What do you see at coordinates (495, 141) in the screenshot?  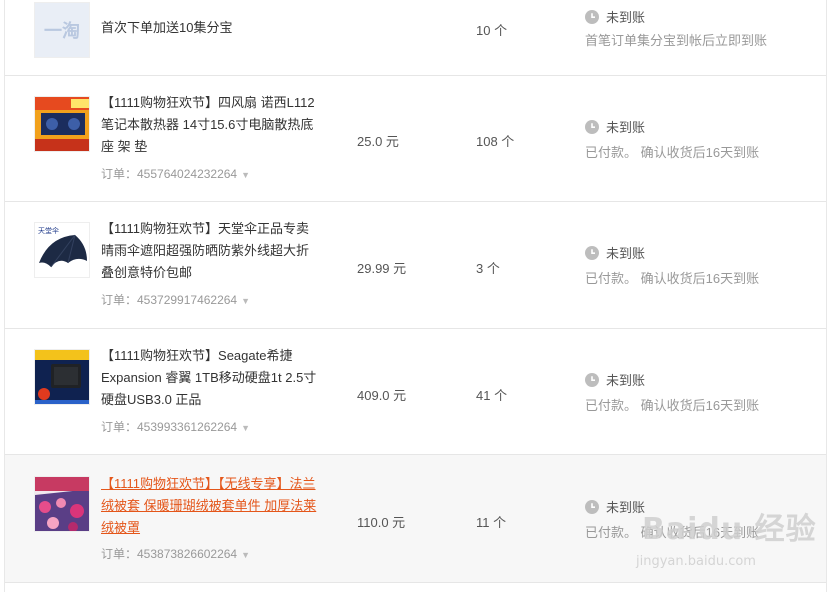 I see `item-quantity: 108 个` at bounding box center [495, 141].